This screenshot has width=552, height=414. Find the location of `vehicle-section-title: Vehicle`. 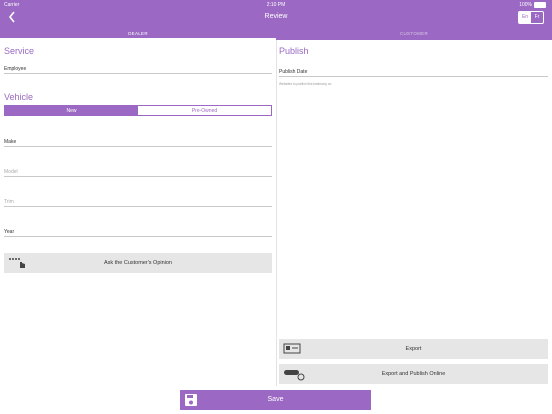

vehicle-section-title: Vehicle is located at coordinates (19, 97).